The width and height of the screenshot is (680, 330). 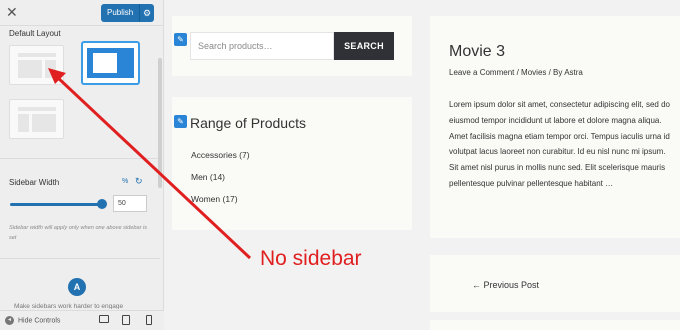 What do you see at coordinates (220, 155) in the screenshot?
I see `category-link: Accessories (7)` at bounding box center [220, 155].